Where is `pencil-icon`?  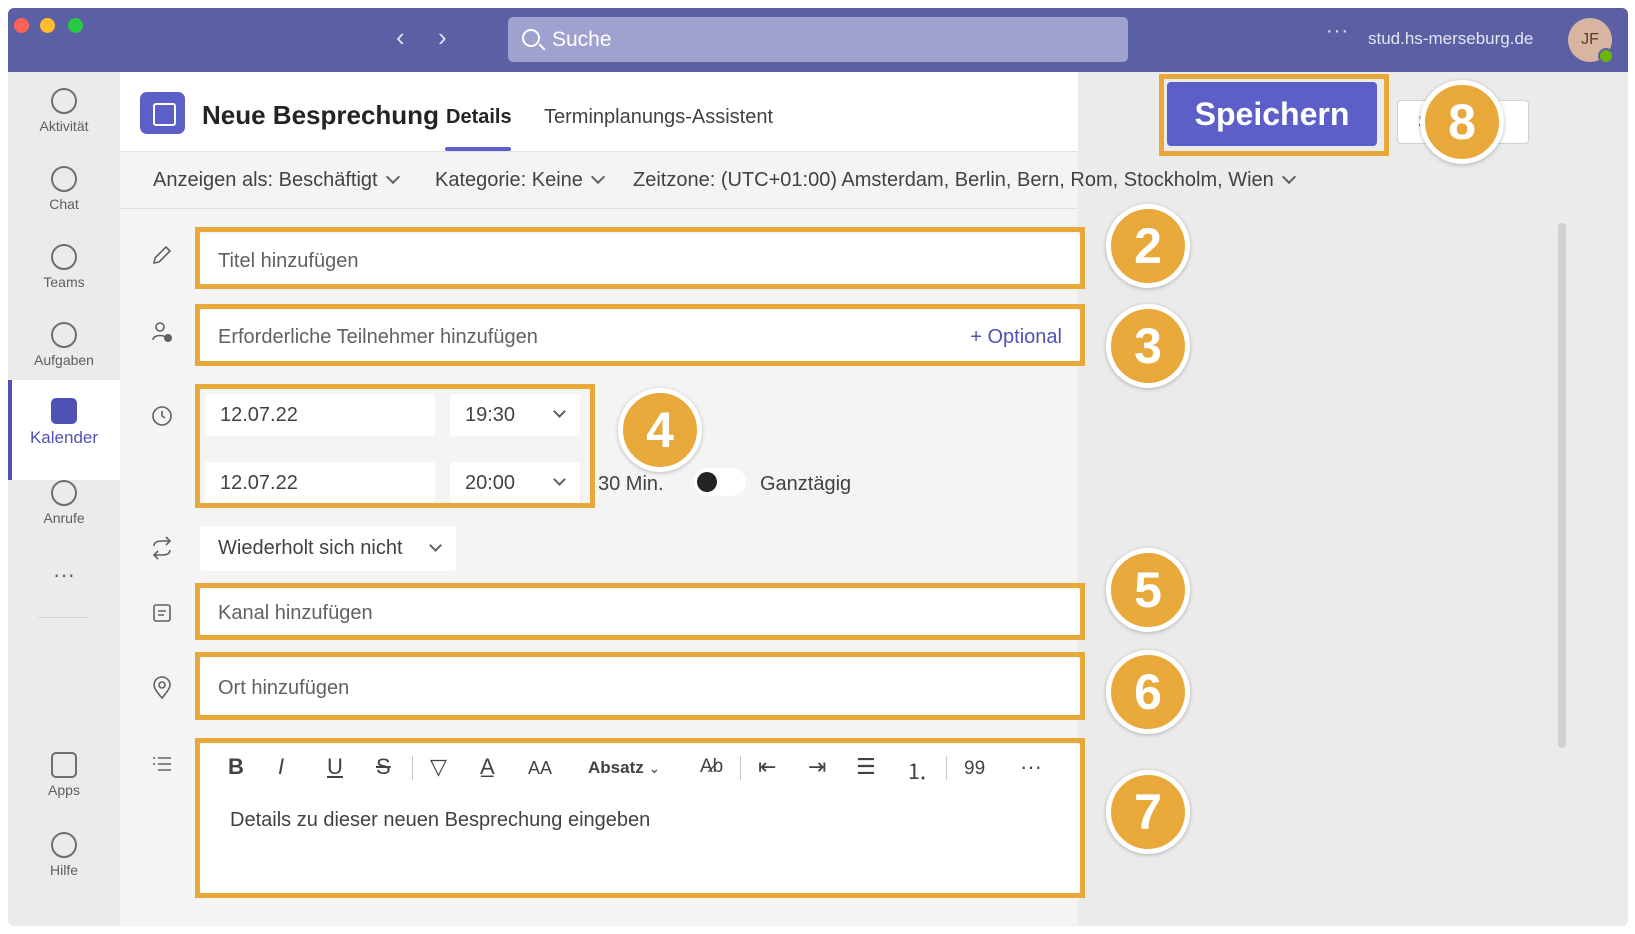
pencil-icon is located at coordinates (162, 255).